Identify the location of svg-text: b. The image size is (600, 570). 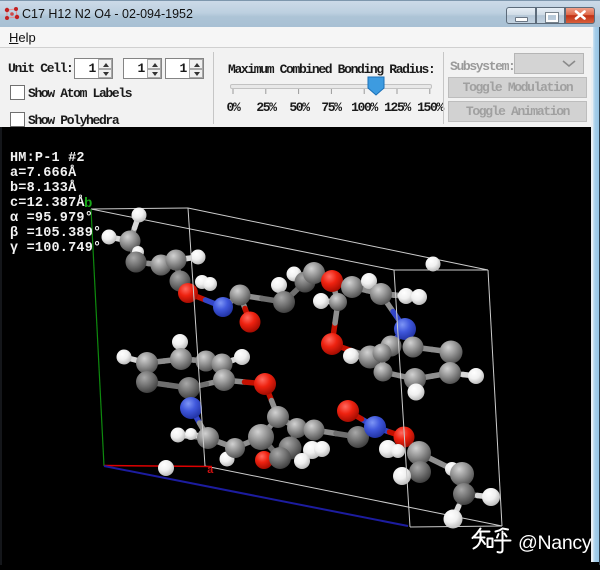
(88, 204).